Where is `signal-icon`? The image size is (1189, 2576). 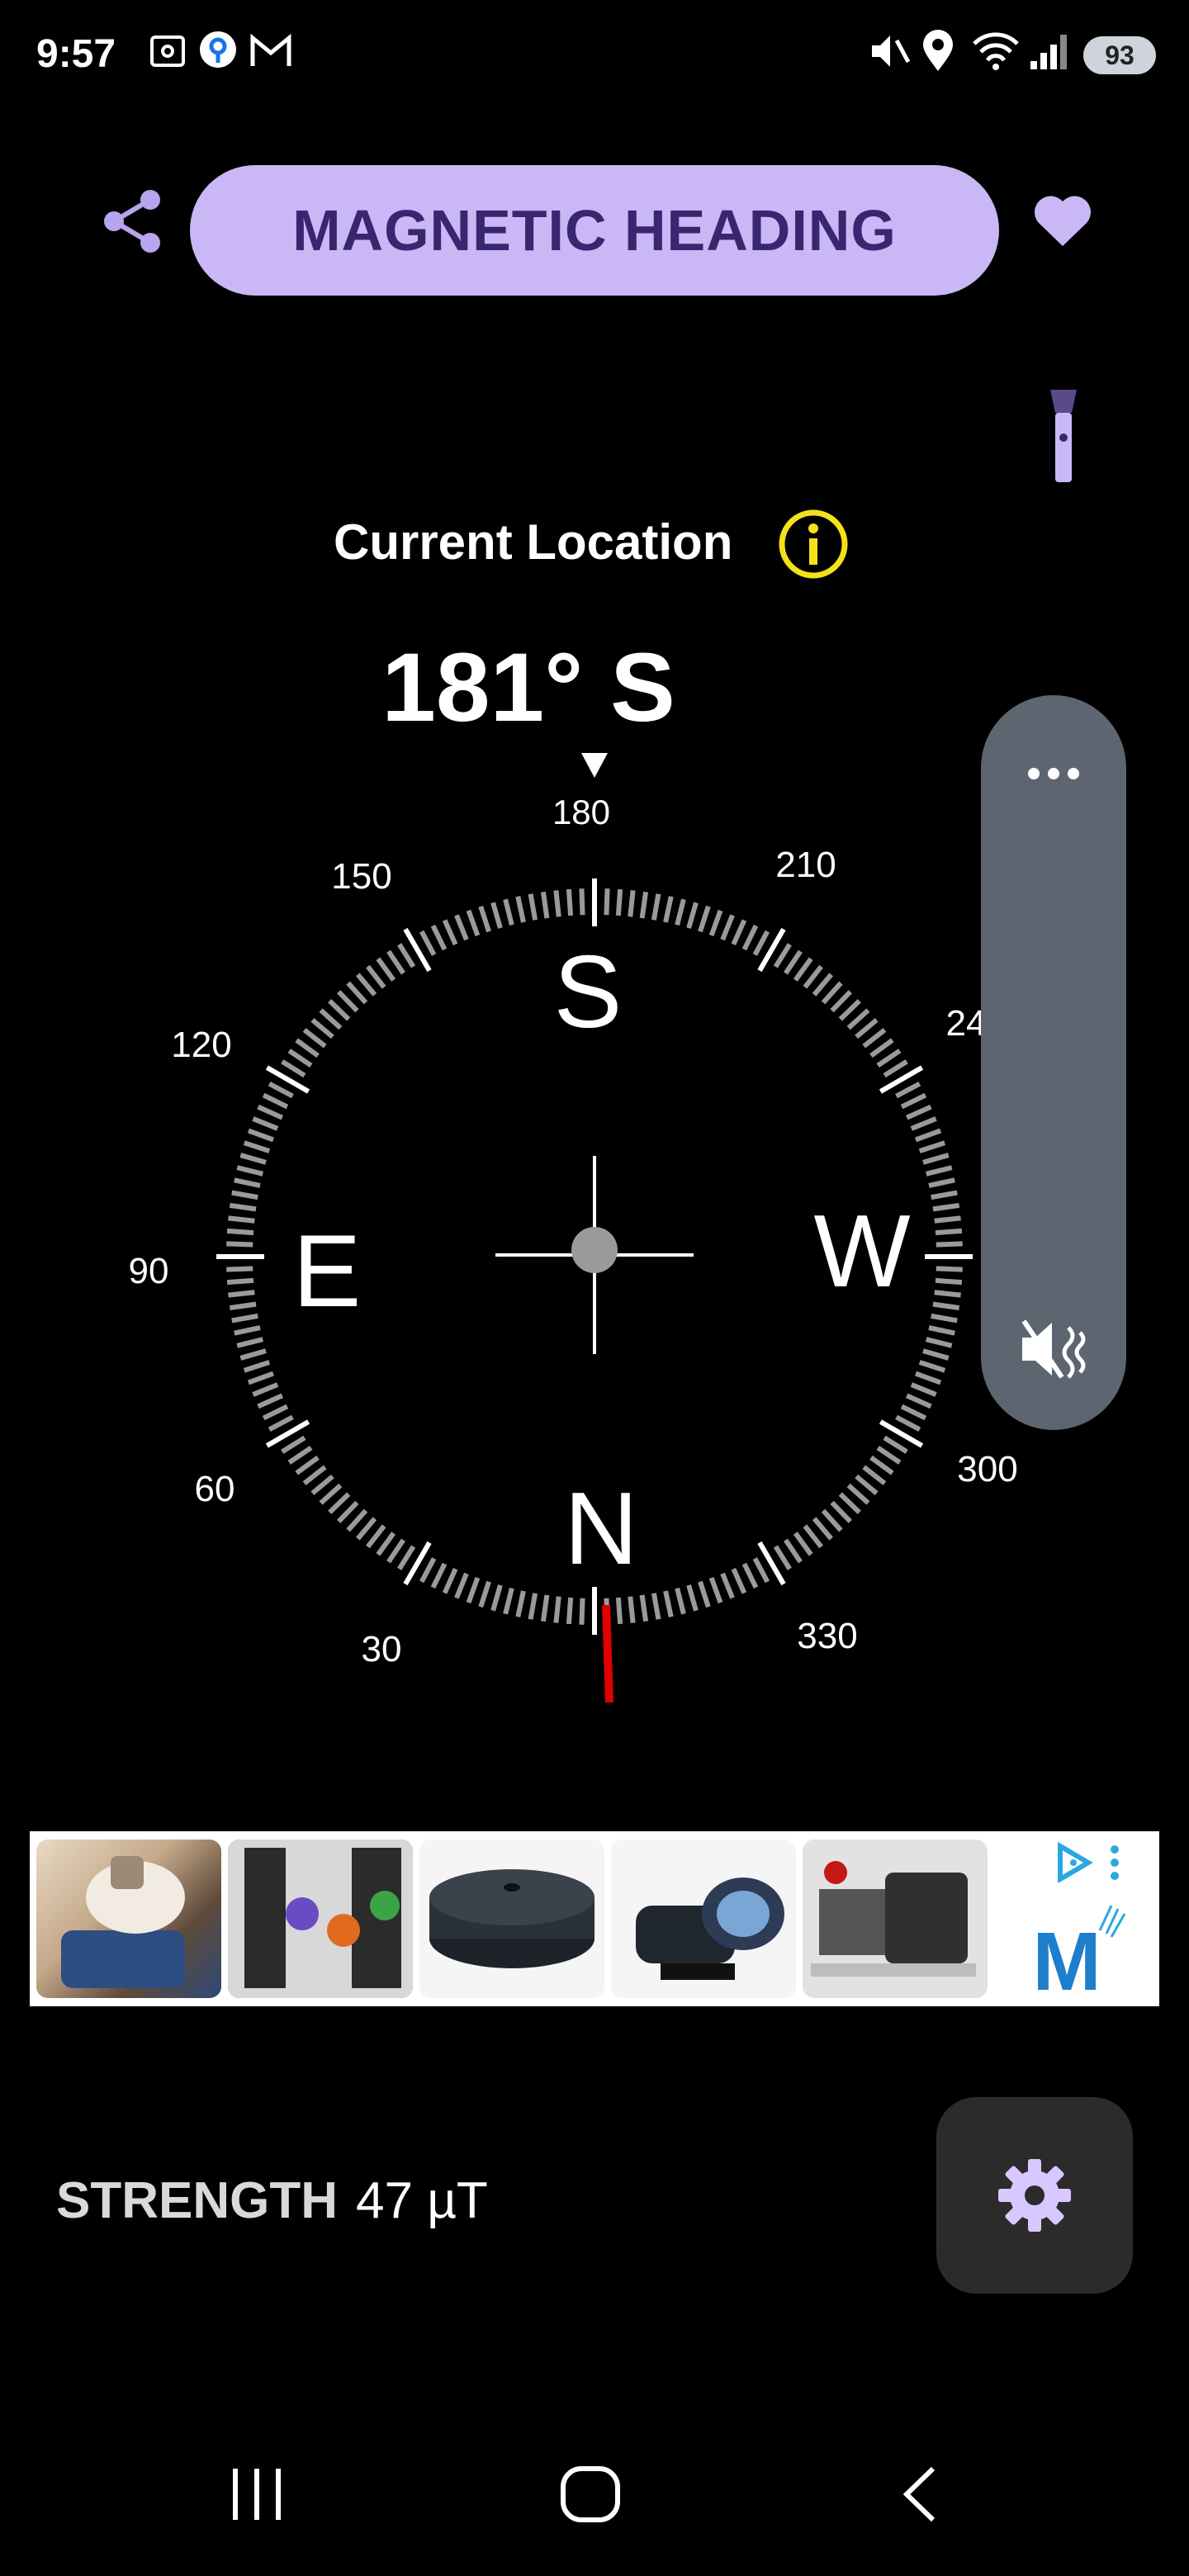 signal-icon is located at coordinates (1050, 51).